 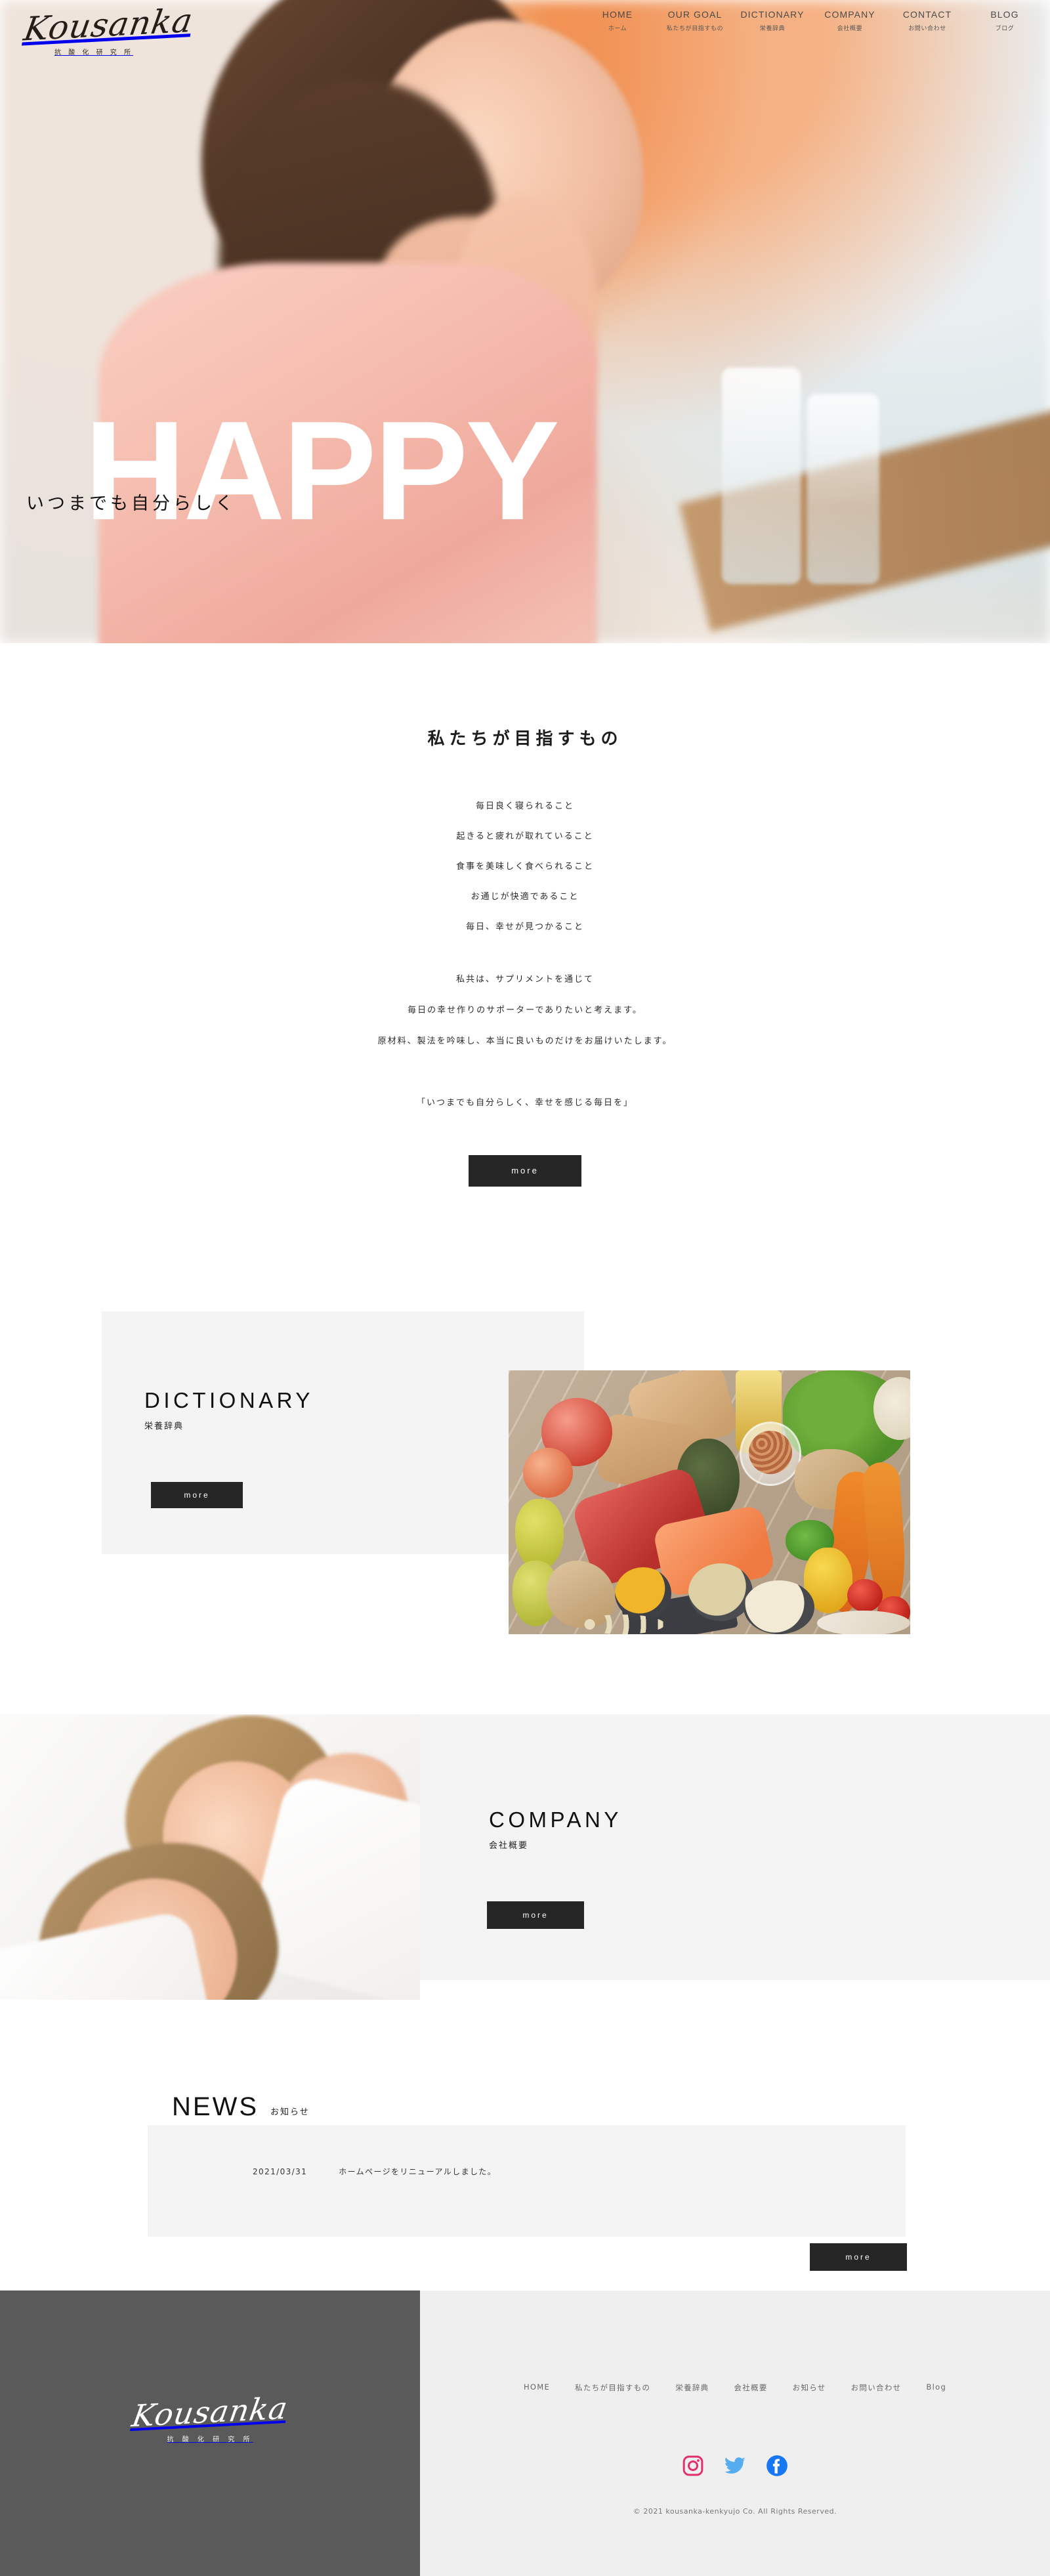 I want to click on goal-paragraph: 私共は、サプリメントを通じて, so click(x=524, y=979).